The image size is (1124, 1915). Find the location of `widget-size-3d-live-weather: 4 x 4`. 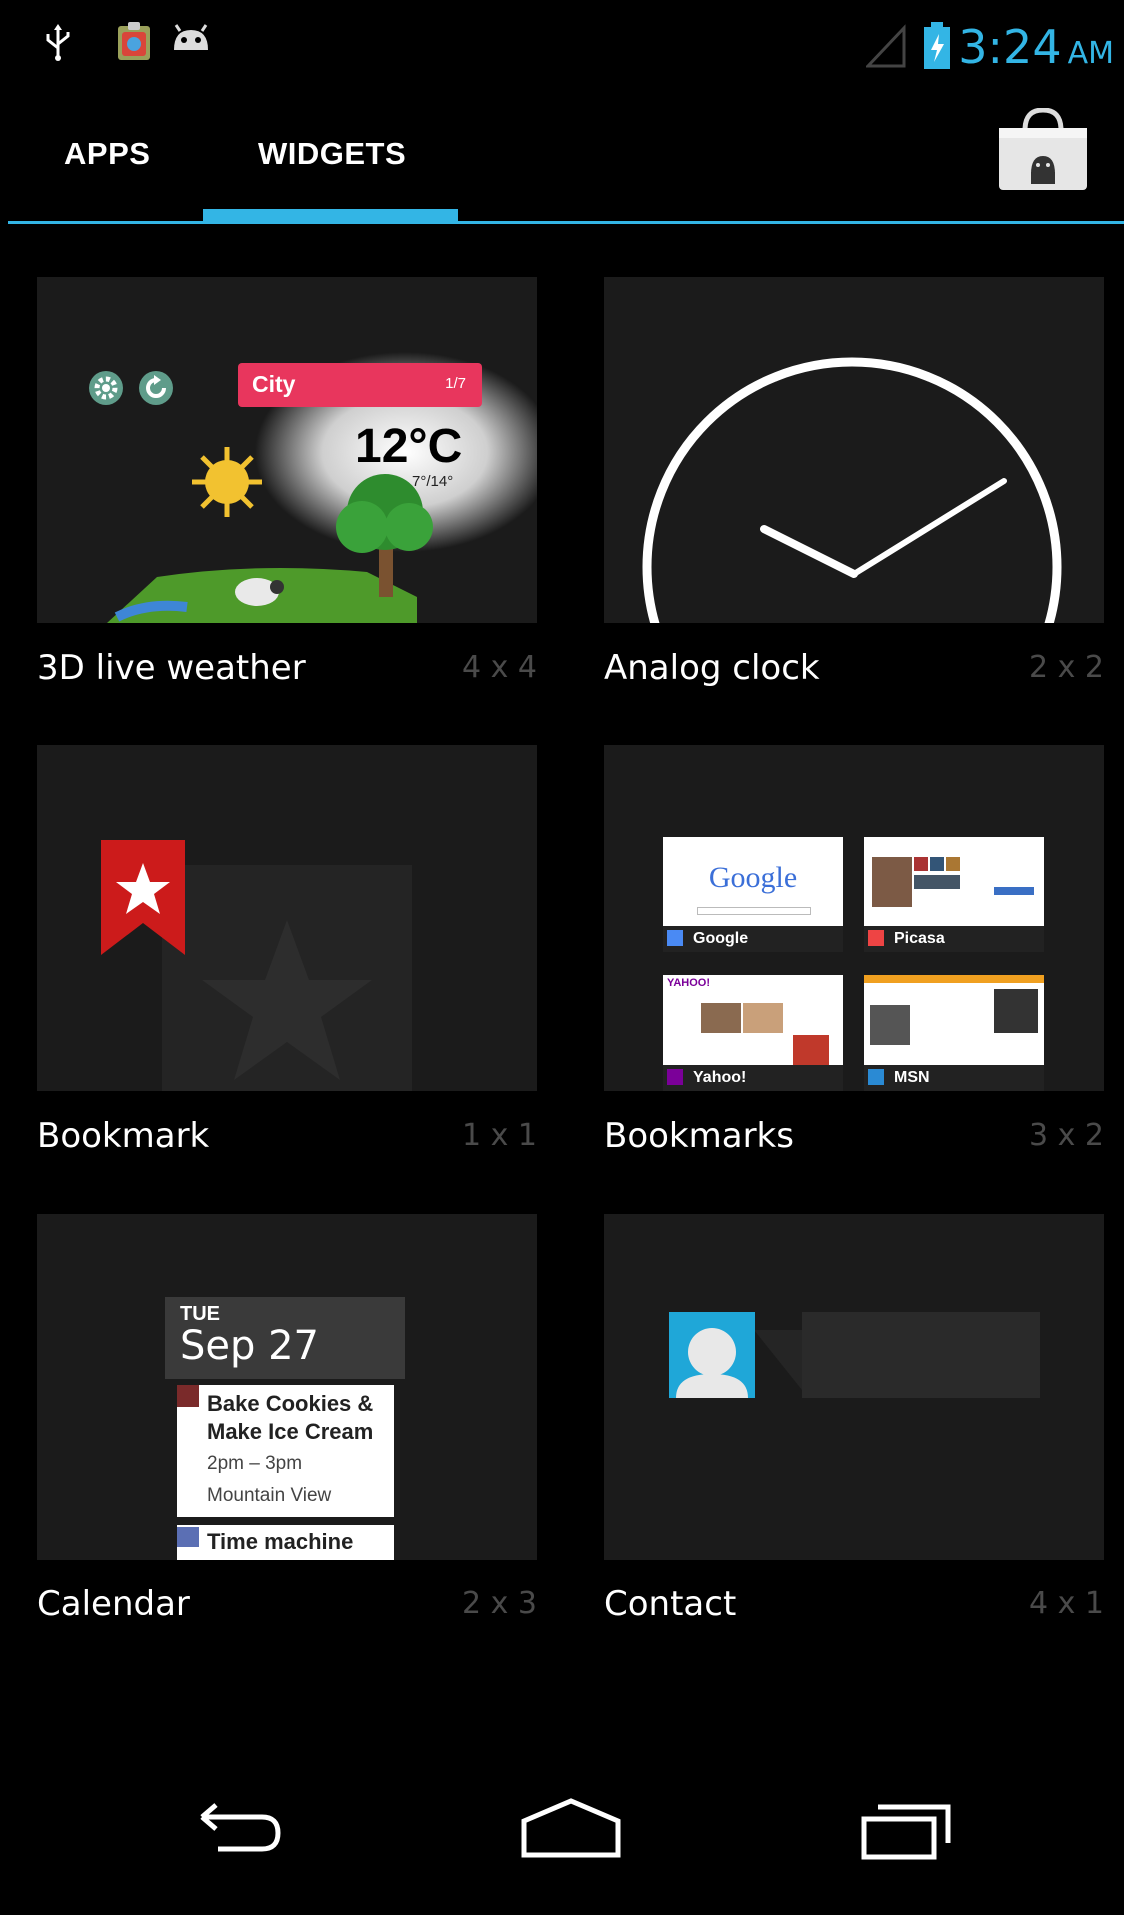

widget-size-3d-live-weather: 4 x 4 is located at coordinates (499, 667).